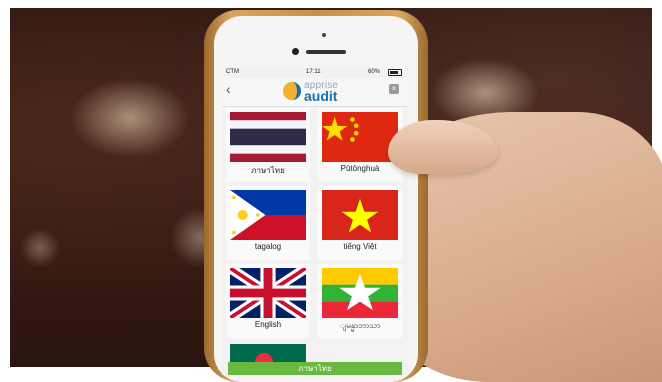 The width and height of the screenshot is (662, 382). I want to click on language-option-thai: ภาษาไทย, so click(268, 145).